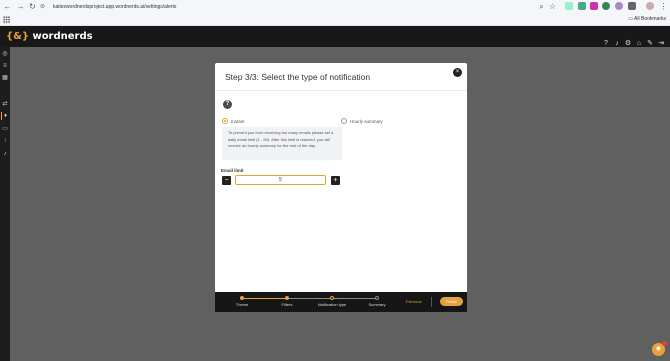  Describe the element at coordinates (225, 121) in the screenshot. I see `radio-selected-icon` at that location.